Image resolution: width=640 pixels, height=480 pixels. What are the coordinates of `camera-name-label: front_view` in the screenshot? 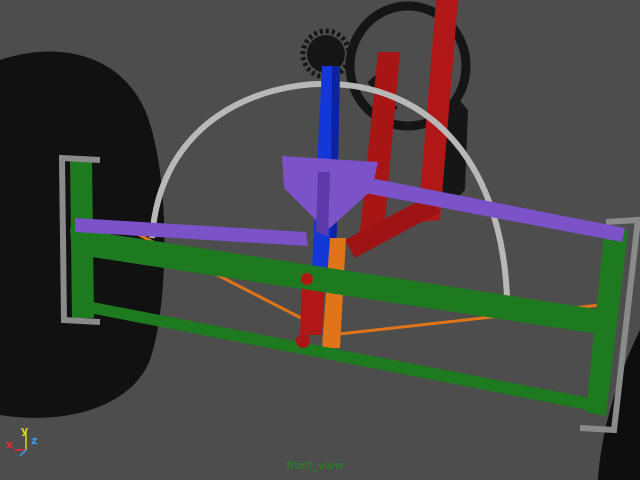 It's located at (315, 465).